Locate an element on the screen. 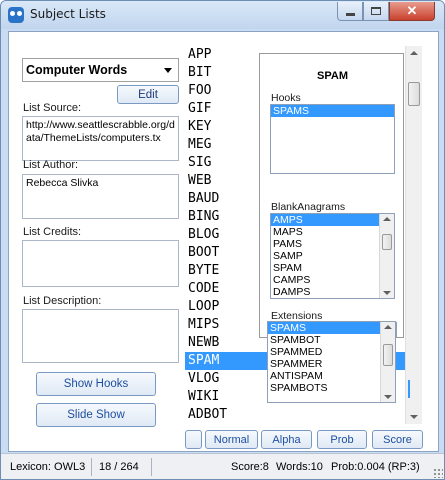 The height and width of the screenshot is (480, 445). list-item: ANTISPAM is located at coordinates (331, 376).